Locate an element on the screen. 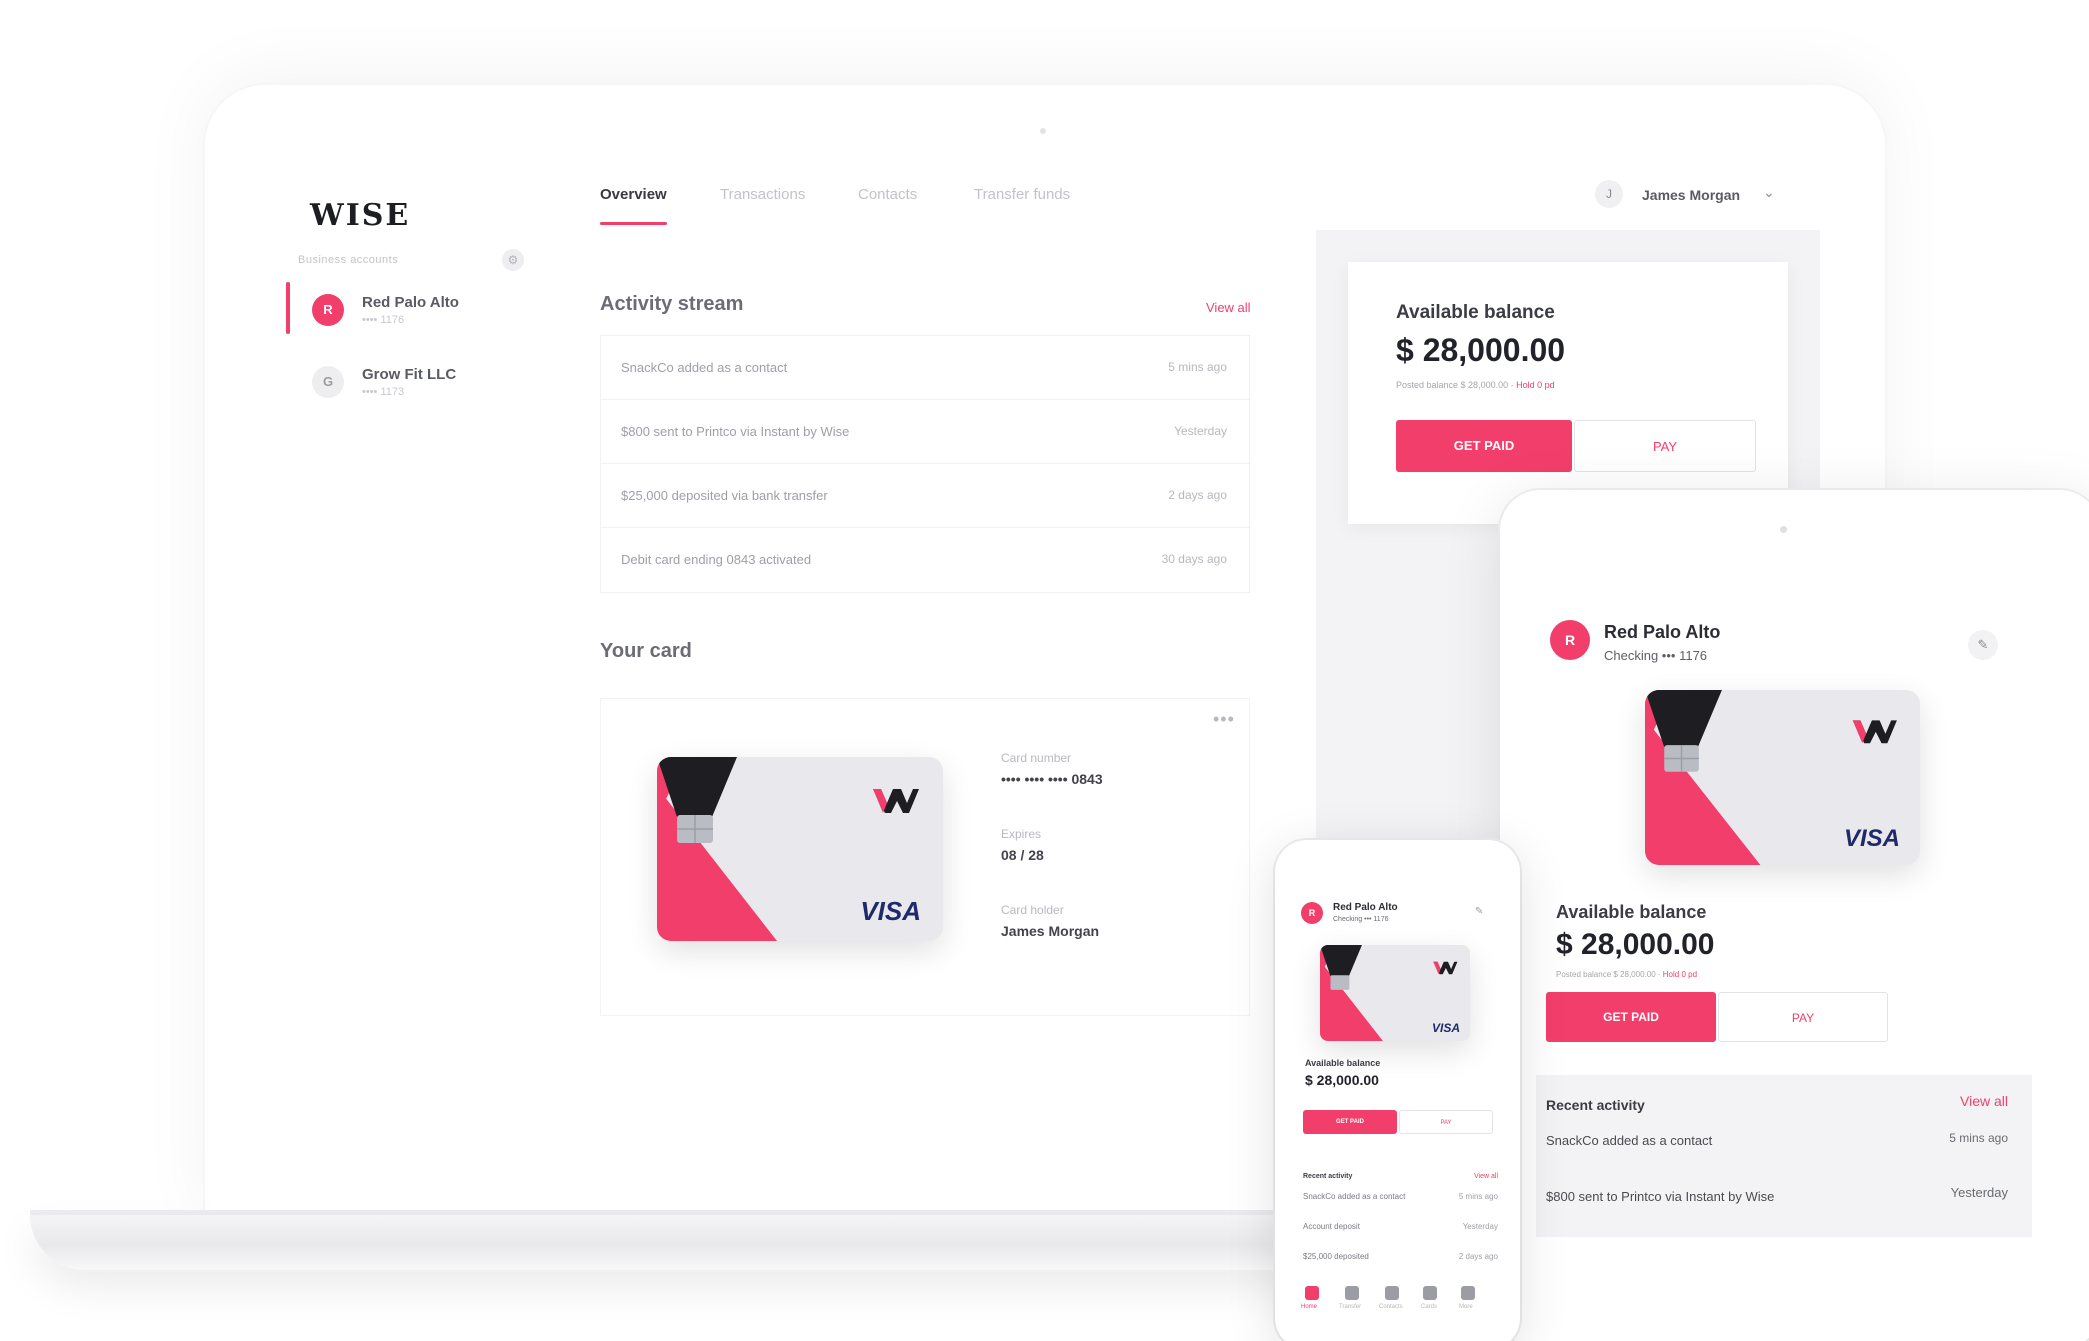  phone-get-paid-button: GET PAID is located at coordinates (1350, 1122).